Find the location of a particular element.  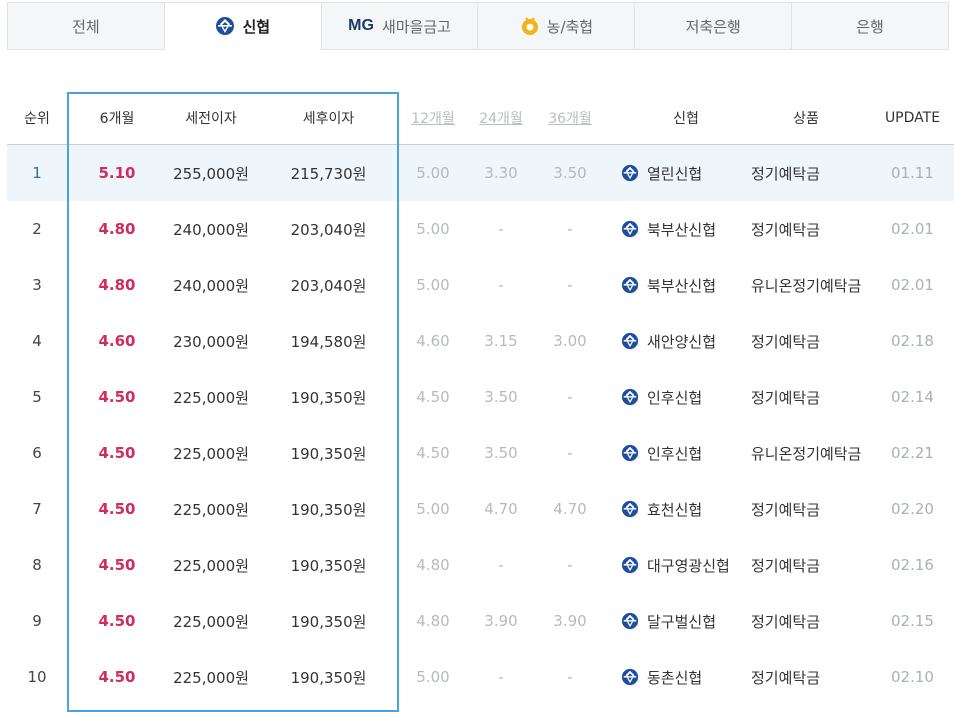

header-24m-link: 24개월 is located at coordinates (501, 118).